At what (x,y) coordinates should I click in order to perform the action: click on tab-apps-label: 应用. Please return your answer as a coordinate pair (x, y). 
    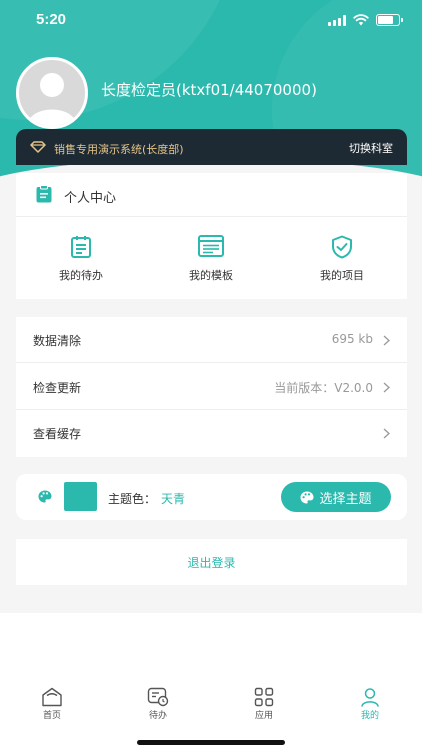
    Looking at the image, I should click on (263, 716).